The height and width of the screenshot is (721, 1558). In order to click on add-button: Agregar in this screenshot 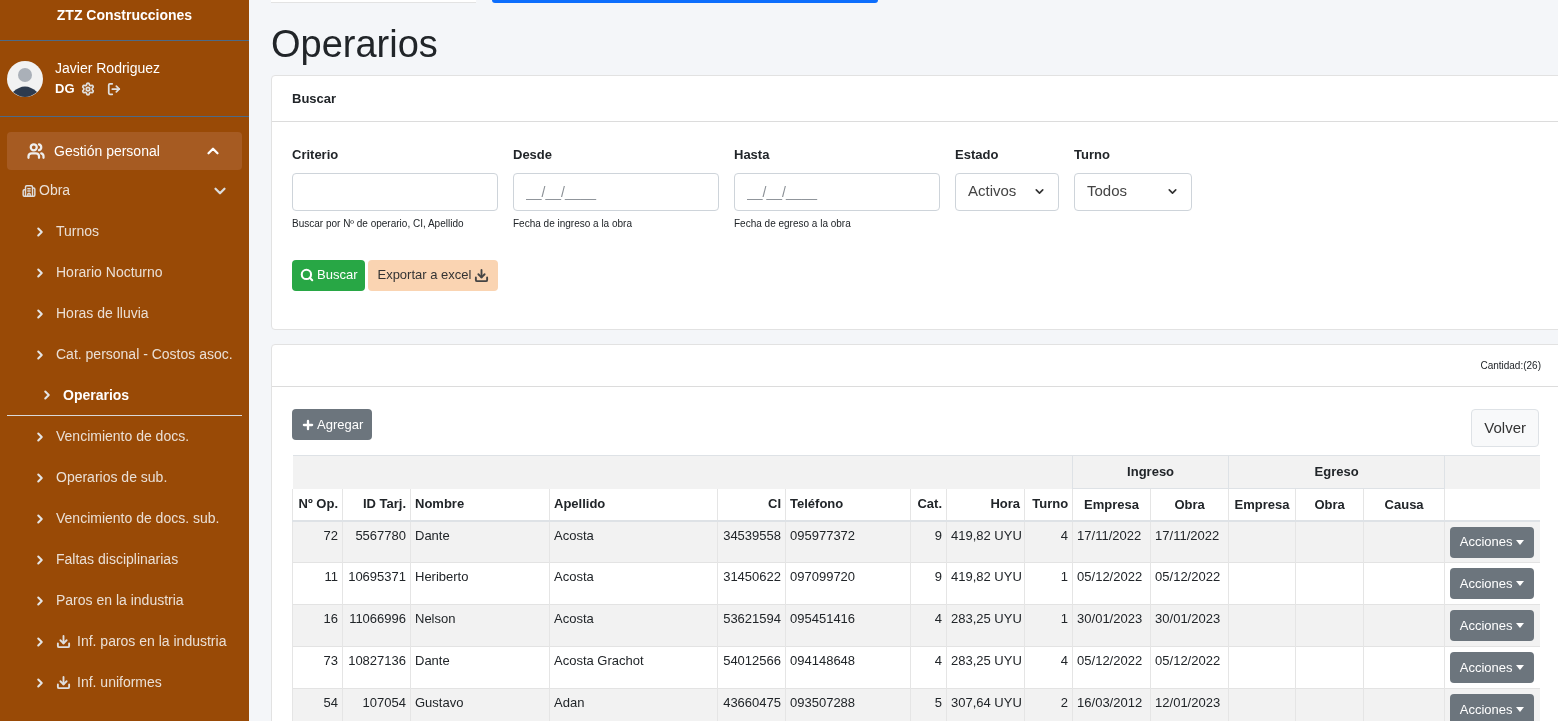, I will do `click(332, 424)`.